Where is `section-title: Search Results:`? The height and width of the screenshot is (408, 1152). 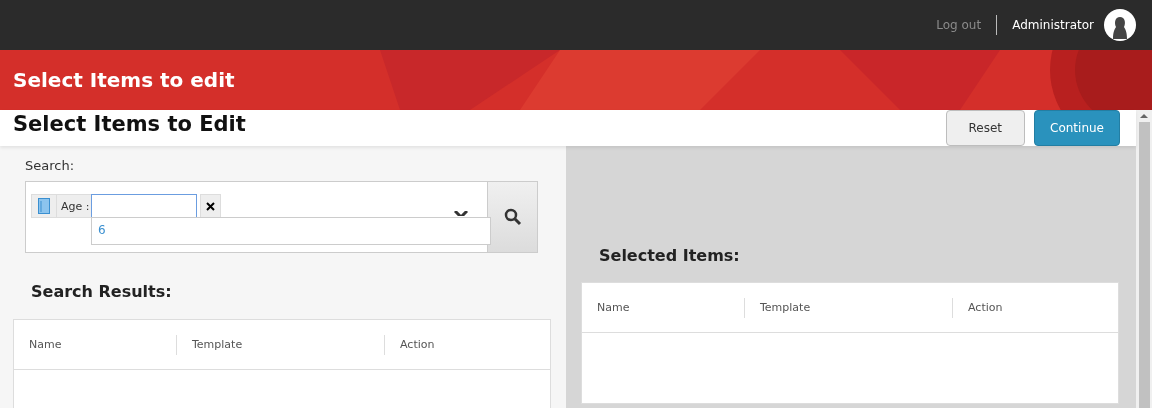 section-title: Search Results: is located at coordinates (102, 291).